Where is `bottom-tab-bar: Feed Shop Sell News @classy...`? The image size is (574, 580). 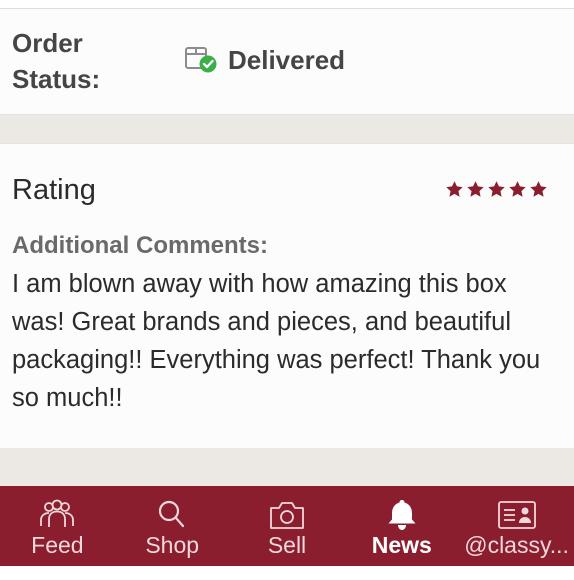
bottom-tab-bar: Feed Shop Sell News @classy... is located at coordinates (287, 526).